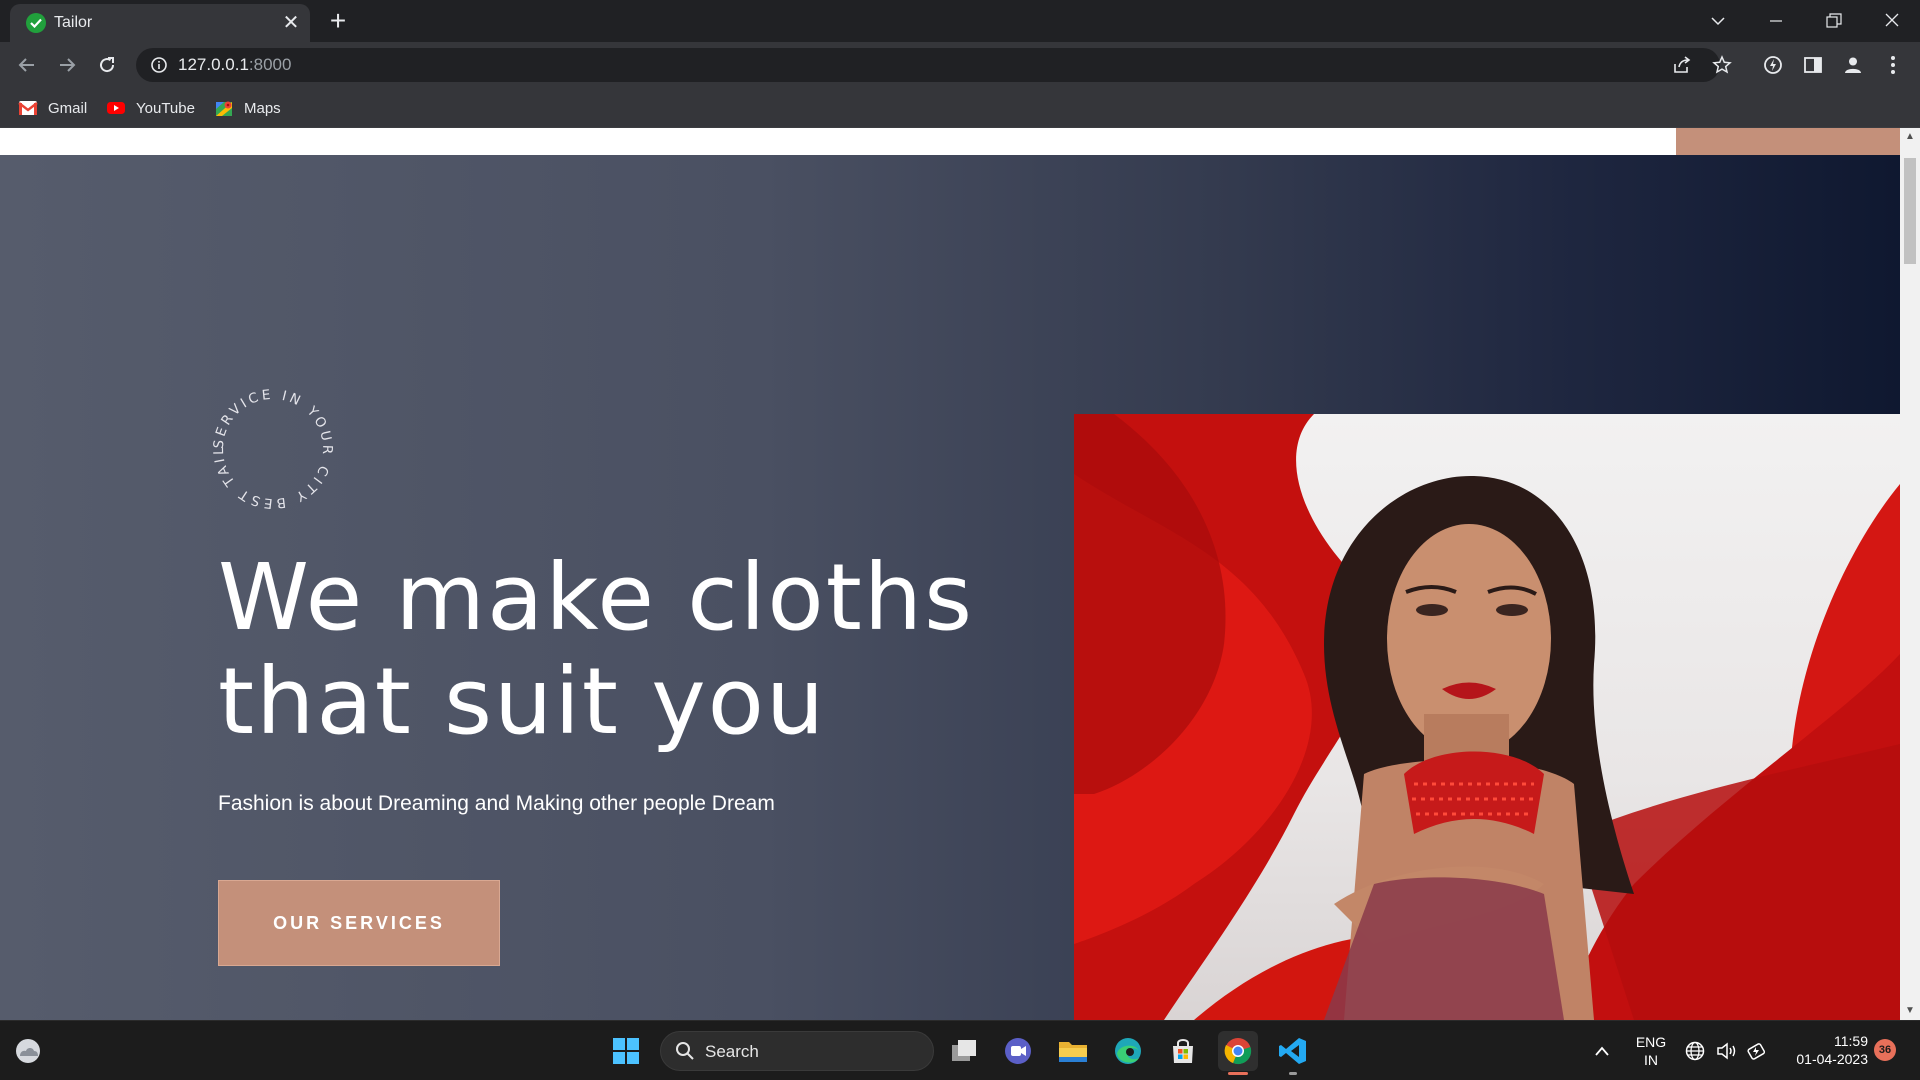 The height and width of the screenshot is (1080, 1920). What do you see at coordinates (116, 108) in the screenshot?
I see `youtube-icon` at bounding box center [116, 108].